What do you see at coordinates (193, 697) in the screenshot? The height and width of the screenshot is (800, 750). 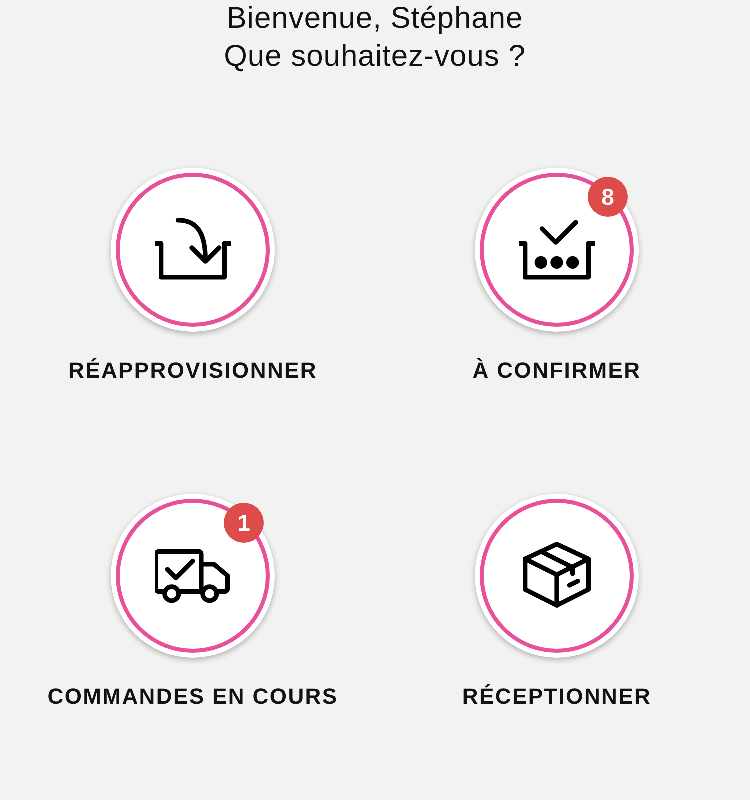 I see `action-label: COMMANDES EN COURS` at bounding box center [193, 697].